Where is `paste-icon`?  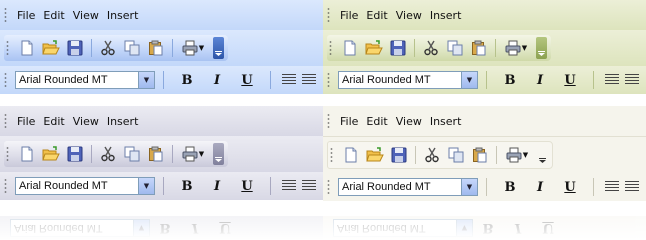 paste-icon is located at coordinates (479, 48).